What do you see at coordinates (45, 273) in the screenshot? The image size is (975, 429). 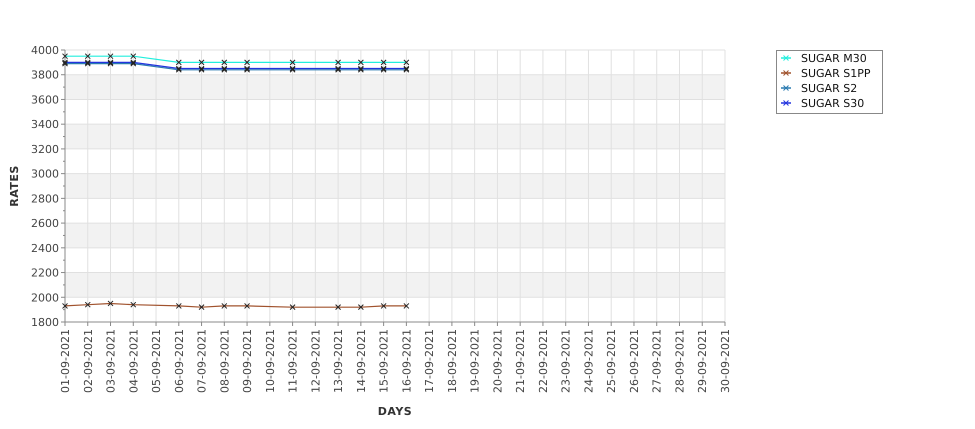 I see `y-tick-label: 2200` at bounding box center [45, 273].